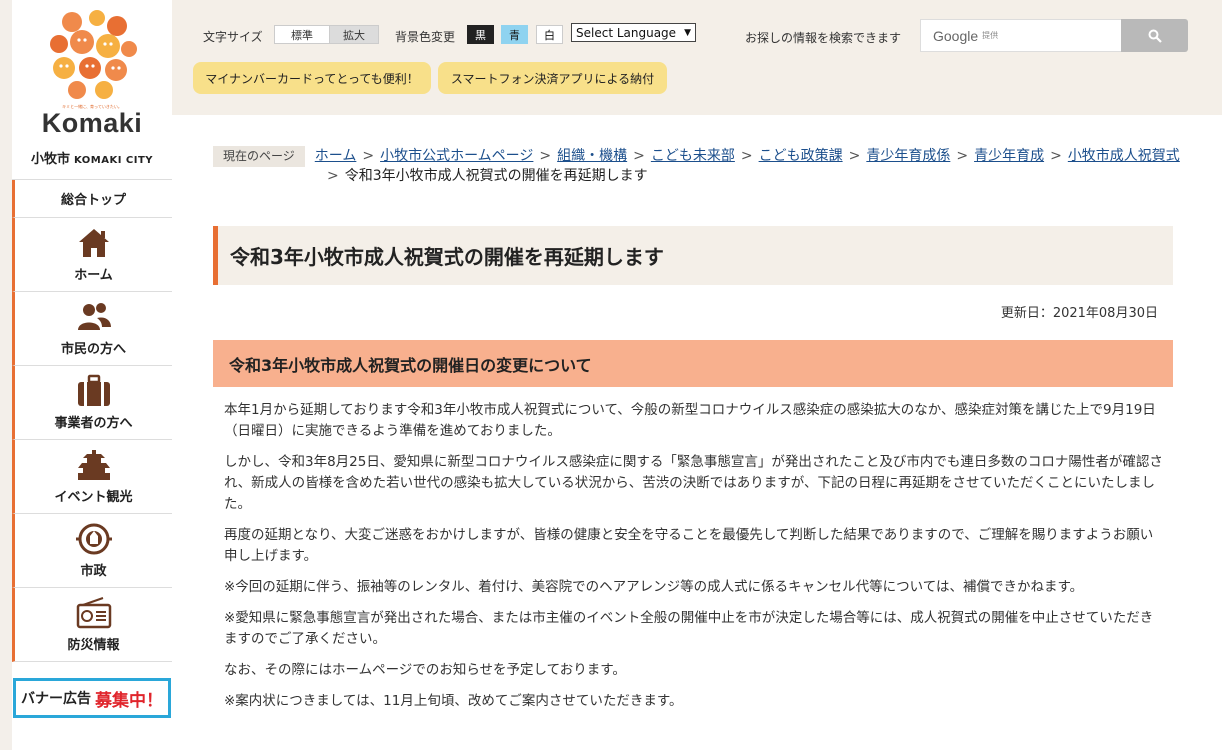 This screenshot has height=750, width=1222. What do you see at coordinates (496, 176) in the screenshot?
I see `breadcrumb-current-label: 令和3年小牧市成人祝賀式の開催を再延期します` at bounding box center [496, 176].